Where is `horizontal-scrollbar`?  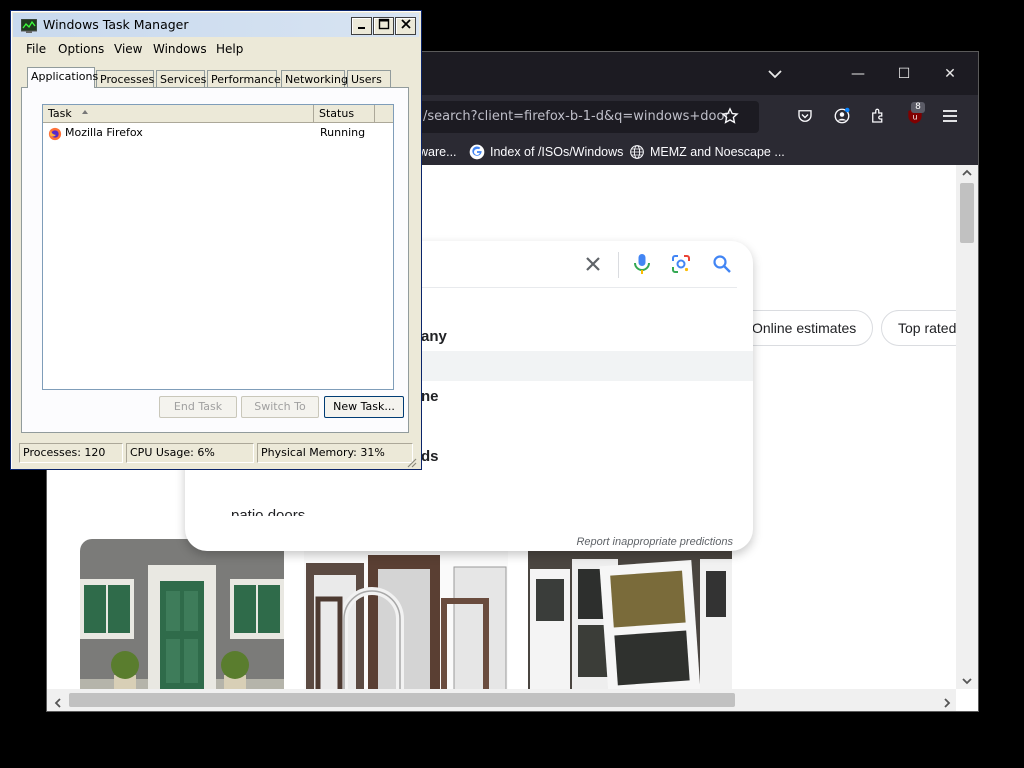 horizontal-scrollbar is located at coordinates (501, 700).